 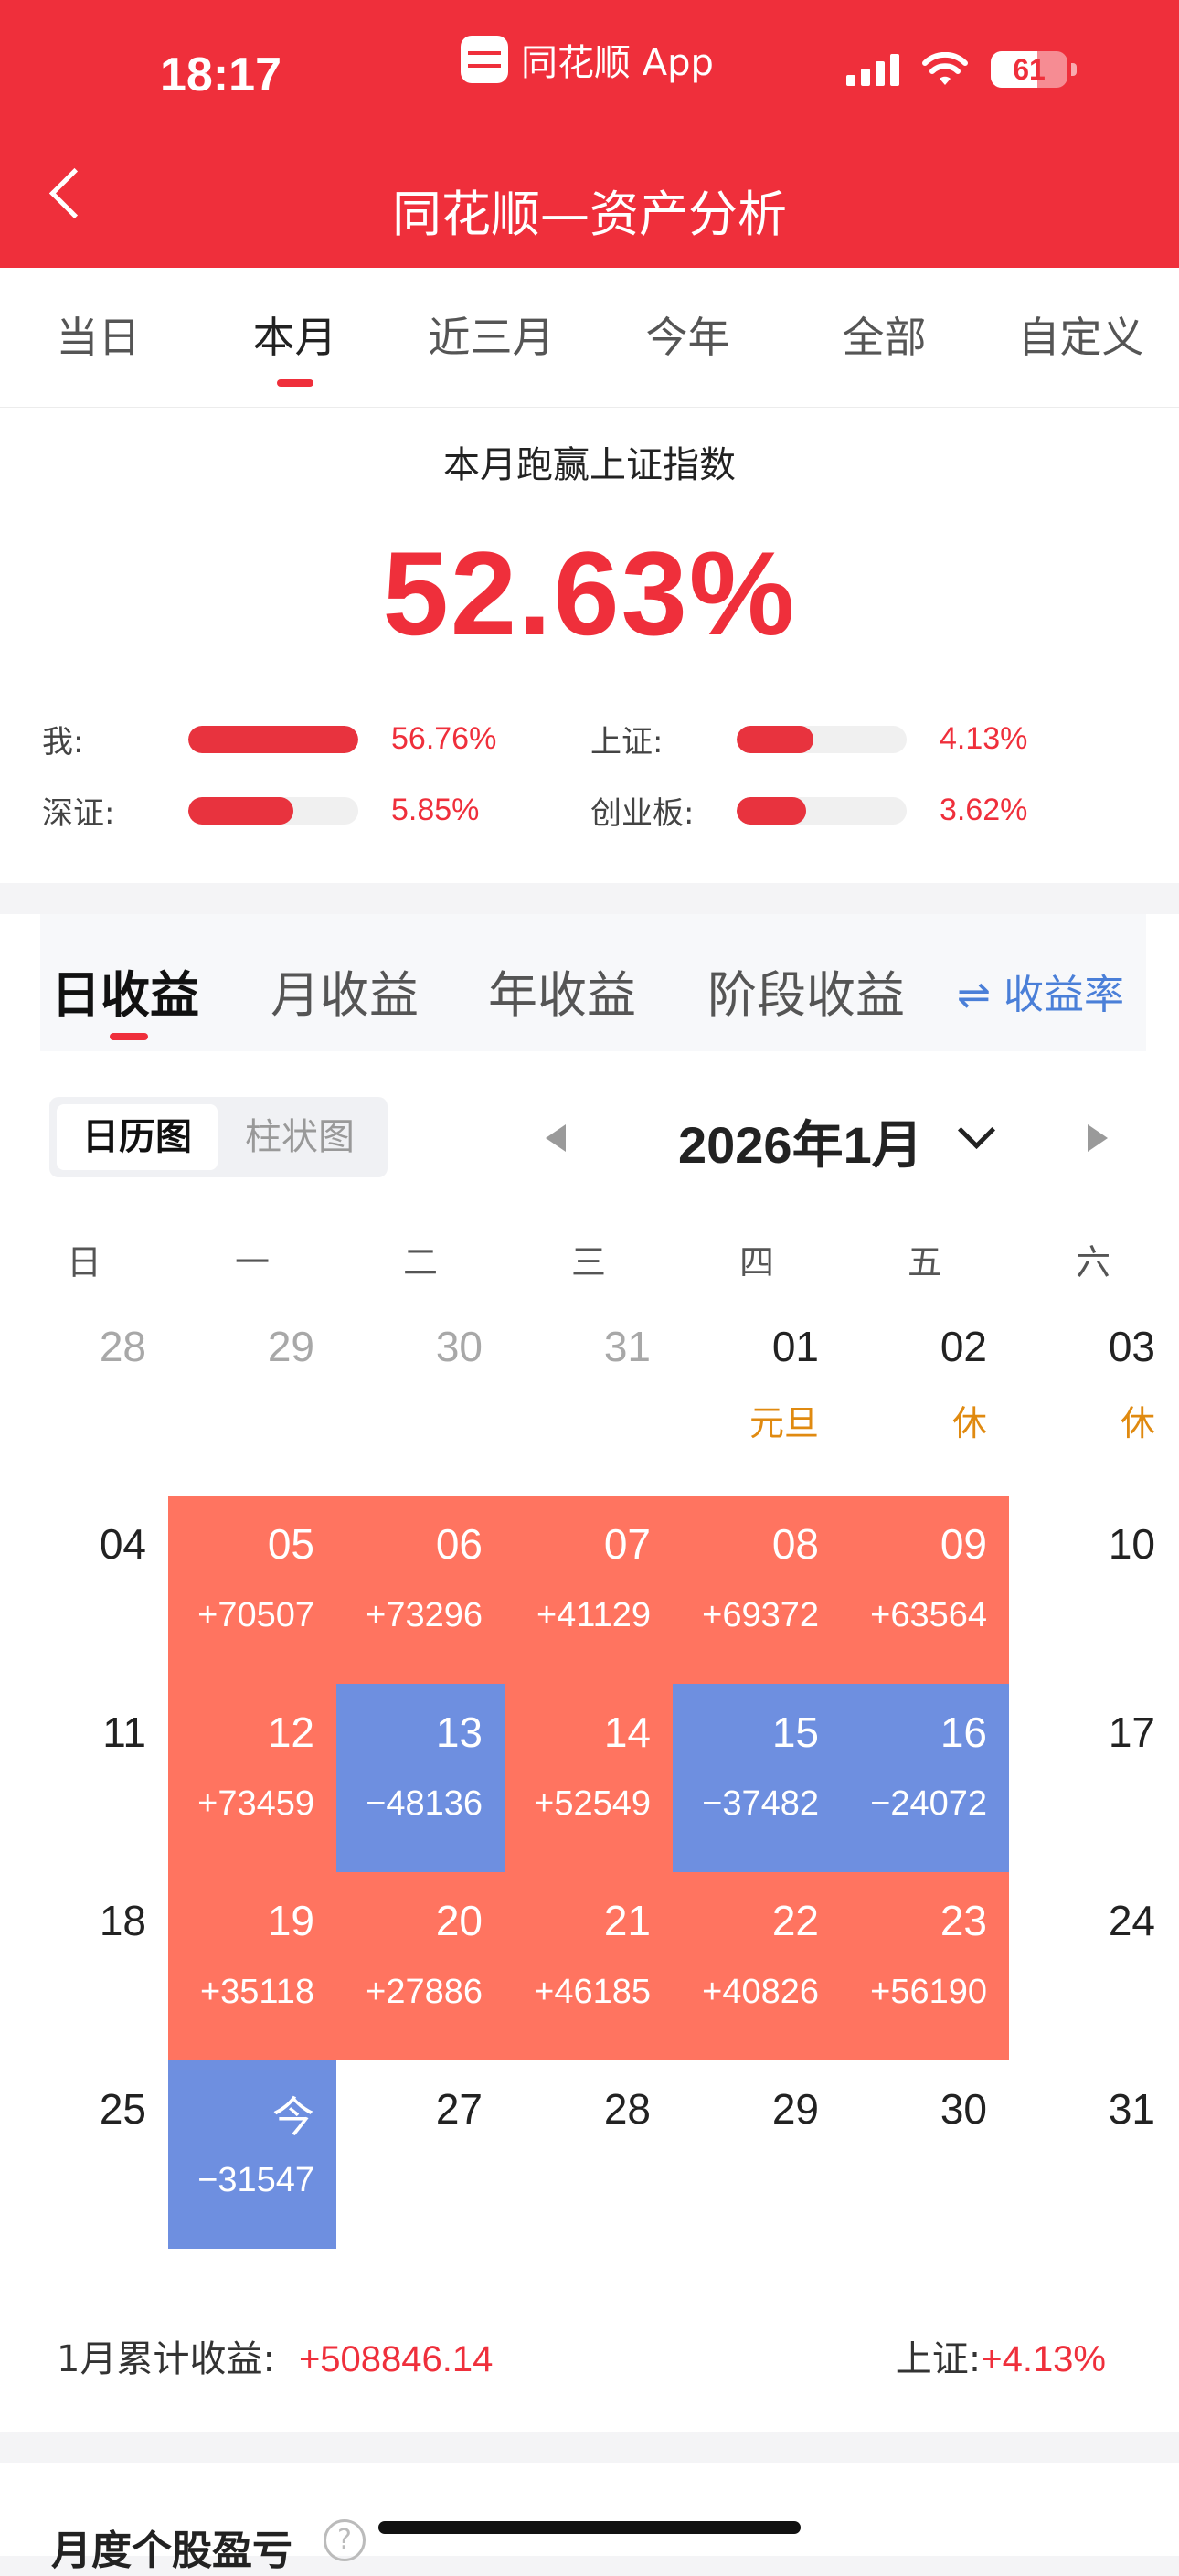 I want to click on day-profit: +27886, so click(x=424, y=1992).